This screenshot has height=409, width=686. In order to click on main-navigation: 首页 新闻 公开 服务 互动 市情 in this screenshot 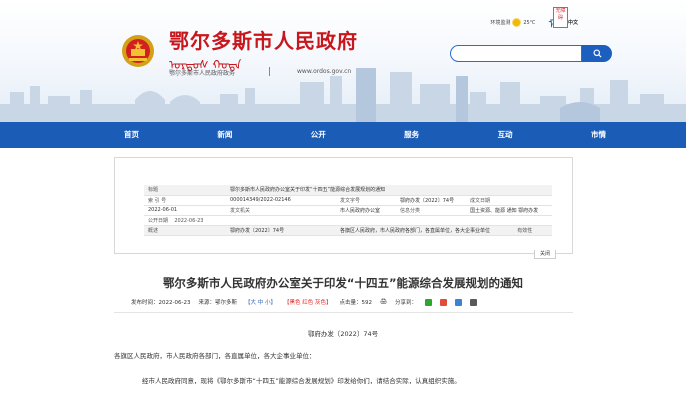, I will do `click(343, 135)`.